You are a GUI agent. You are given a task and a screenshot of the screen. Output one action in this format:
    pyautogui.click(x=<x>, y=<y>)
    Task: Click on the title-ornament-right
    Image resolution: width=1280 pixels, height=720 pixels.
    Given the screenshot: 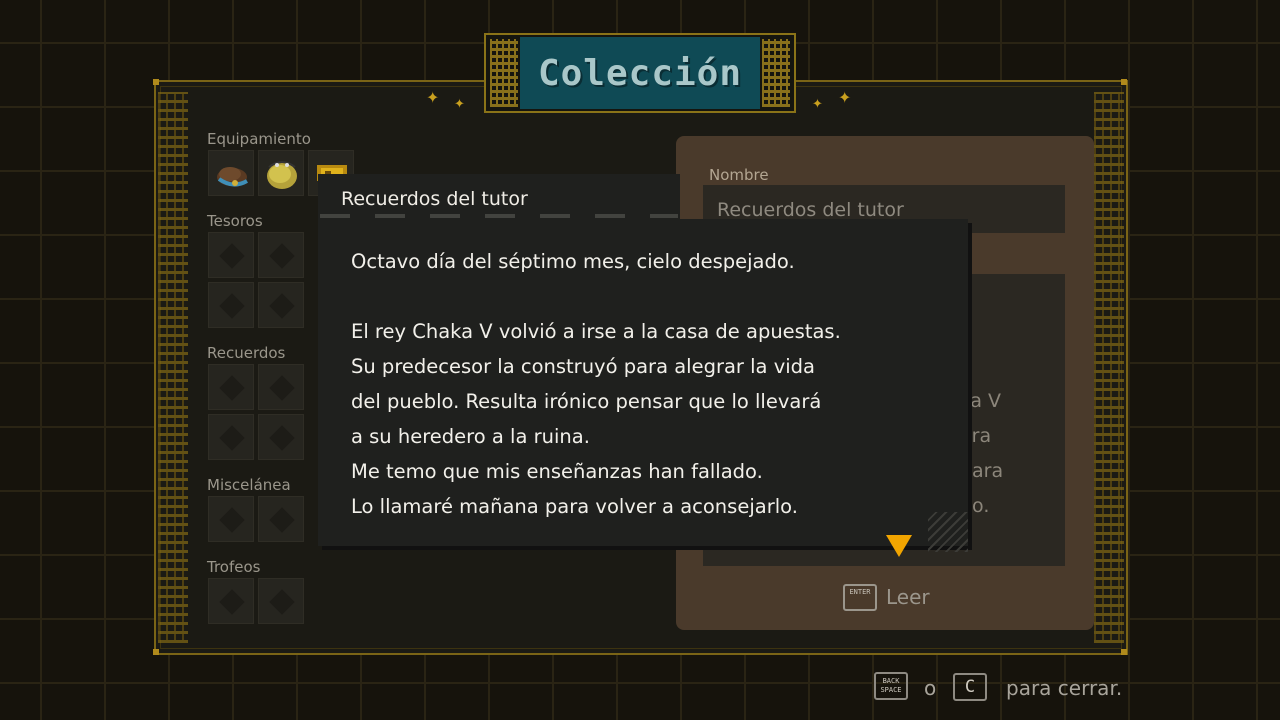 What is the action you would take?
    pyautogui.click(x=776, y=73)
    